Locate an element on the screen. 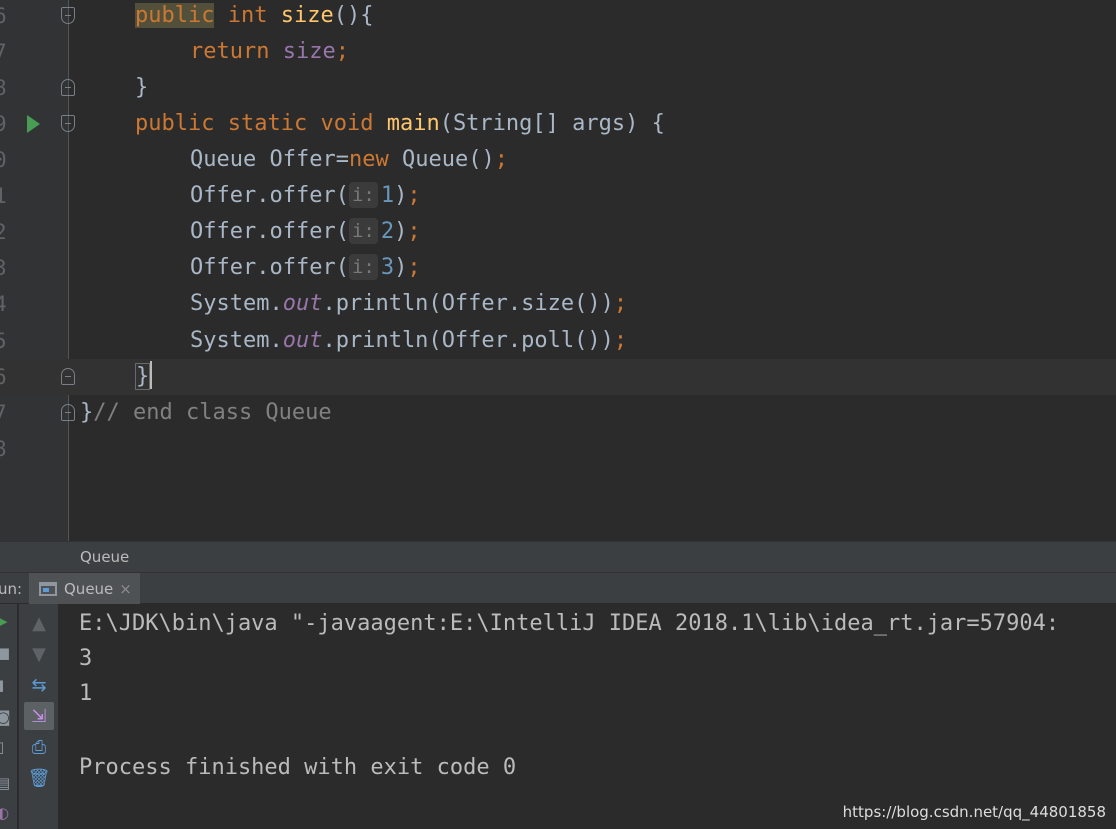 The image size is (1116, 829). trash-icon: 🗑 is located at coordinates (39, 778).